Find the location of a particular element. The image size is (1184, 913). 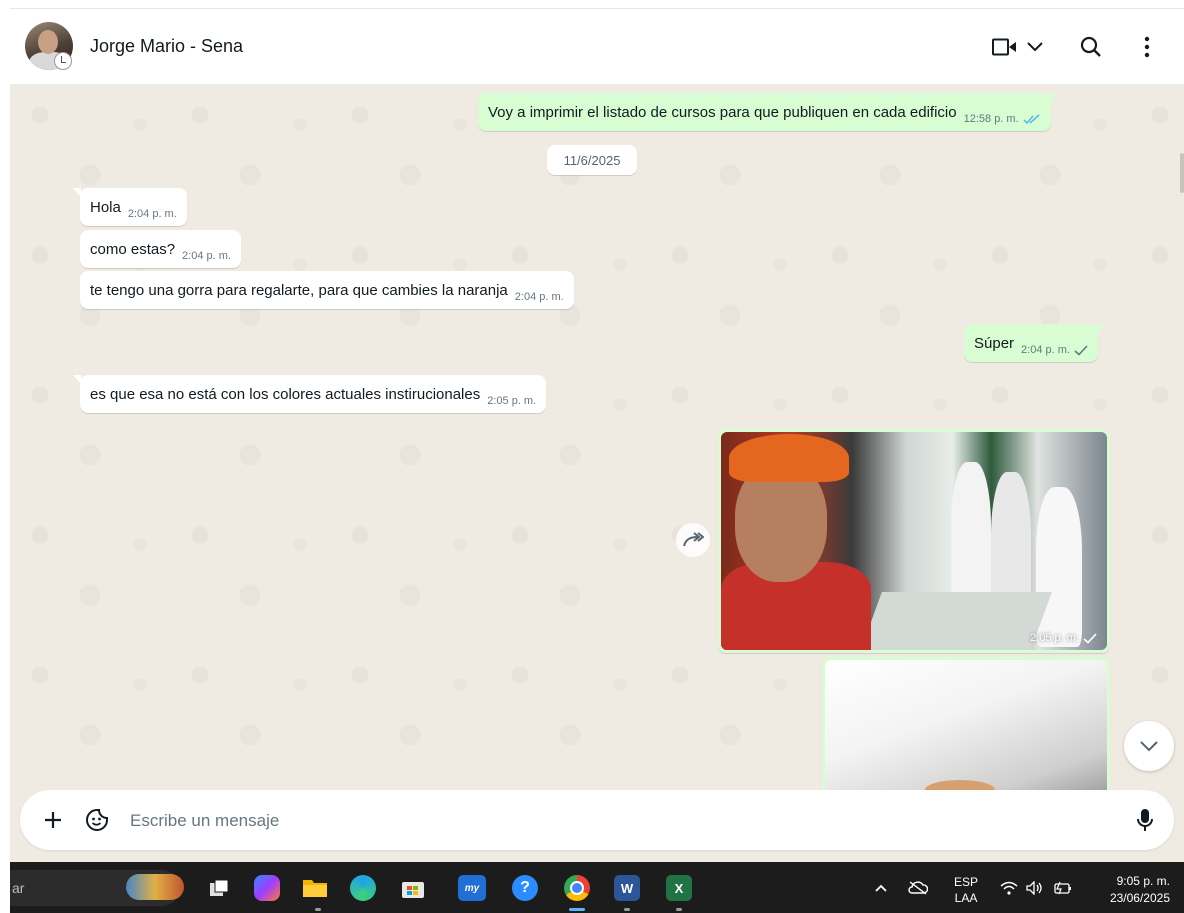

message-composer is located at coordinates (597, 820).